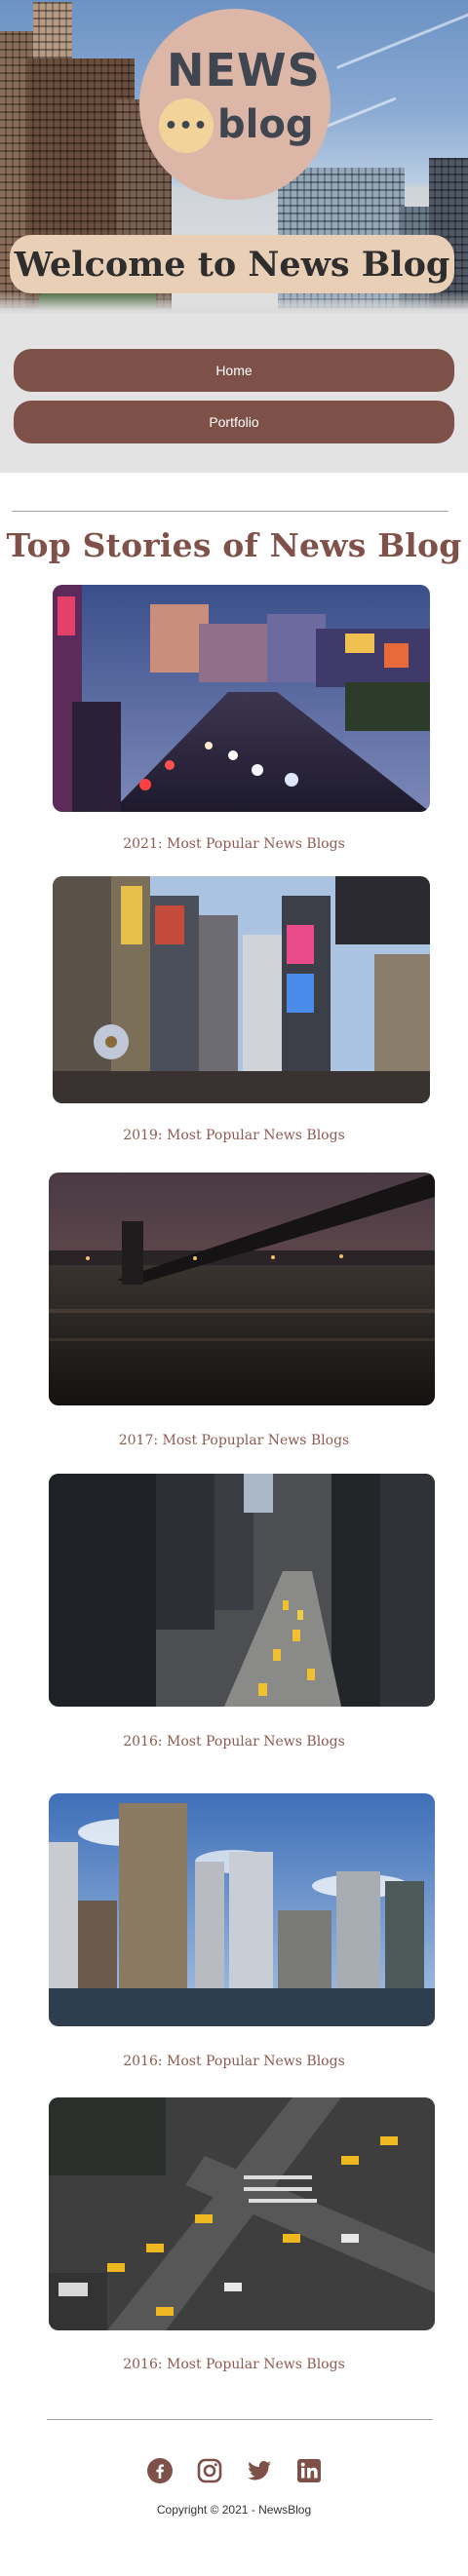 The image size is (468, 2576). Describe the element at coordinates (209, 2470) in the screenshot. I see `instagram-icon` at that location.